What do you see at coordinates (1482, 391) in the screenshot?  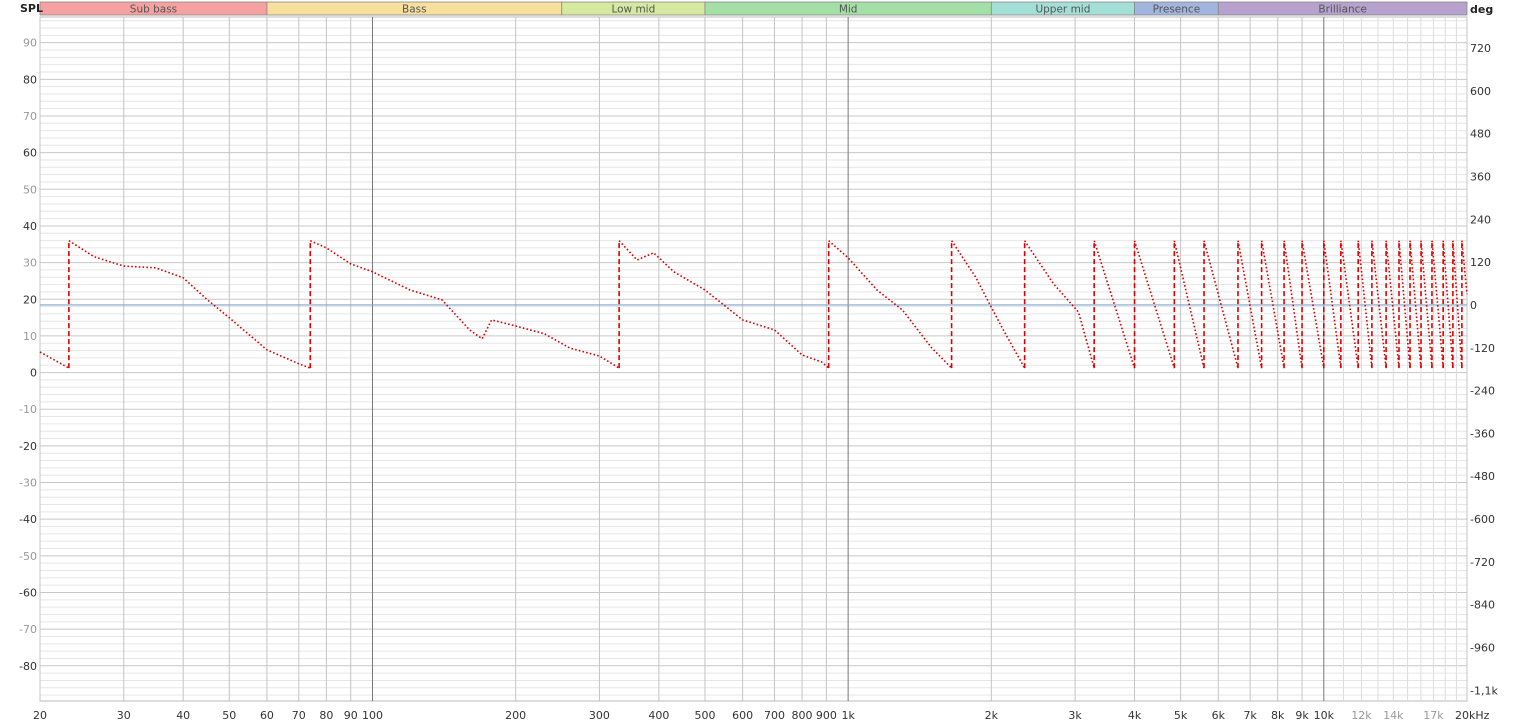 I see `right-tick-label: -240` at bounding box center [1482, 391].